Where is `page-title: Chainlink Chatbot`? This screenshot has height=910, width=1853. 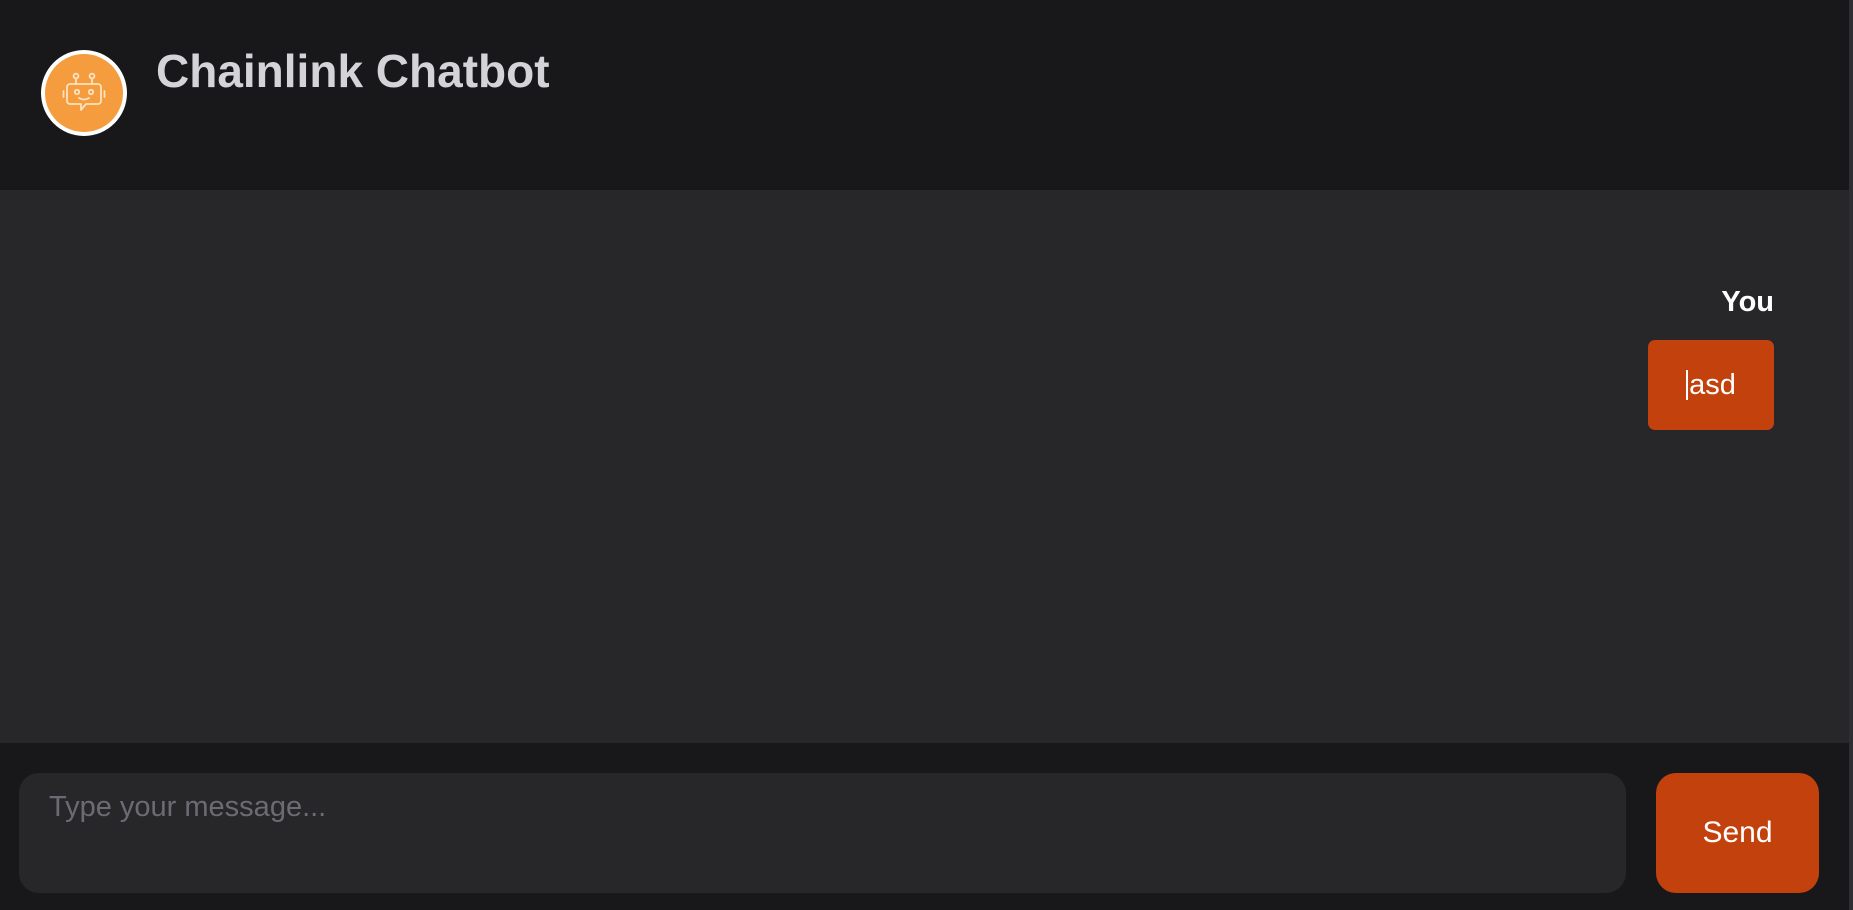
page-title: Chainlink Chatbot is located at coordinates (353, 71).